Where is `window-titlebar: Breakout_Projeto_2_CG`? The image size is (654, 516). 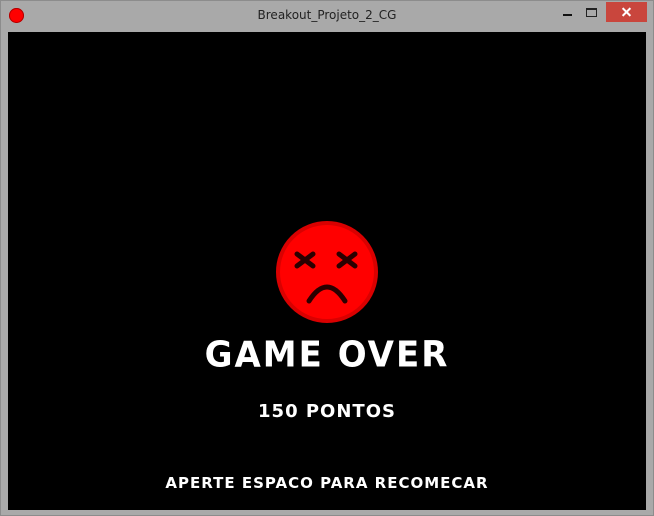 window-titlebar: Breakout_Projeto_2_CG is located at coordinates (327, 16).